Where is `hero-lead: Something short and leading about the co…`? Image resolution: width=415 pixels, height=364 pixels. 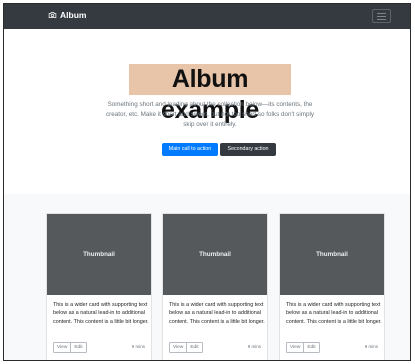
hero-lead: Something short and leading about the co… is located at coordinates (210, 114).